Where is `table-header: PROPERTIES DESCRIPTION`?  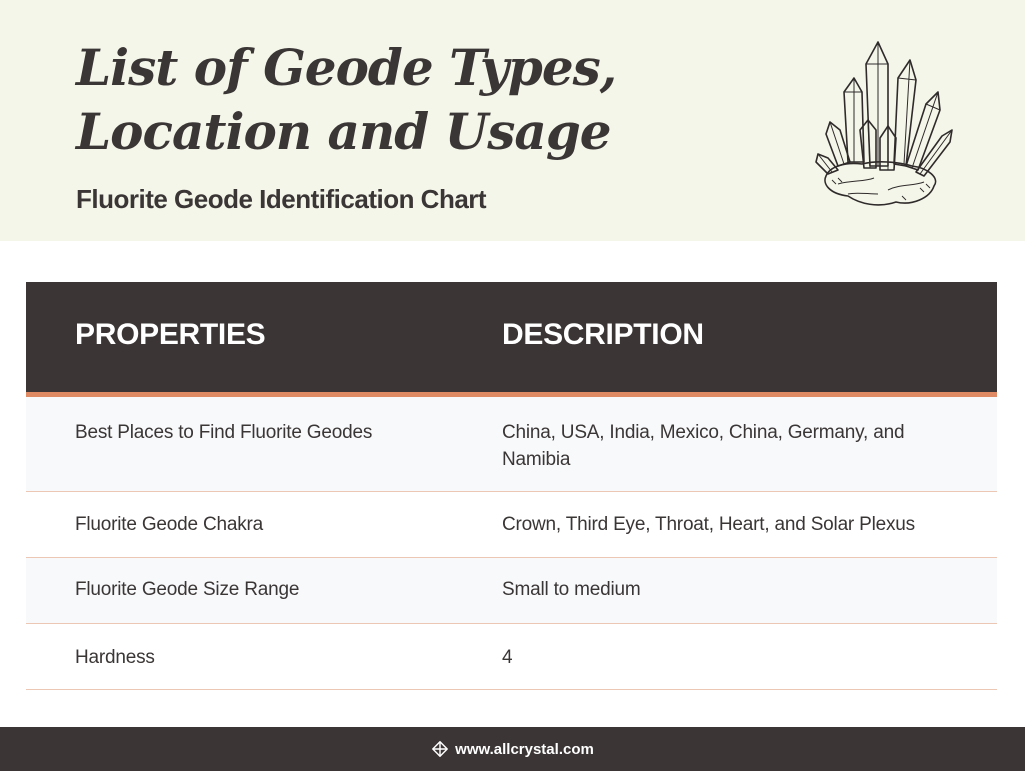 table-header: PROPERTIES DESCRIPTION is located at coordinates (511, 339).